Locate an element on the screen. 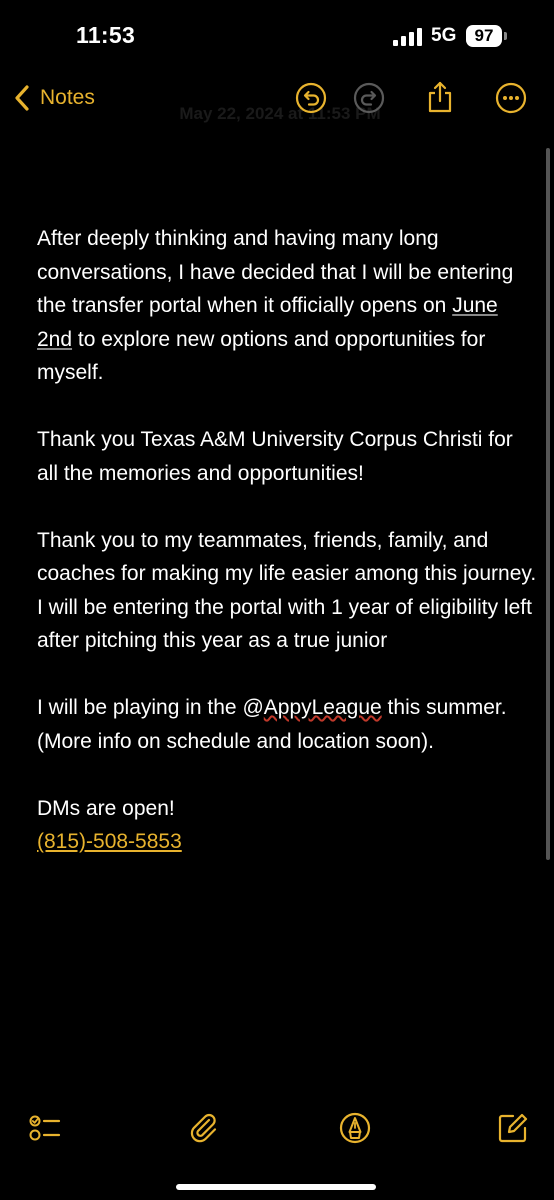 The image size is (554, 1200). share-icon is located at coordinates (440, 97).